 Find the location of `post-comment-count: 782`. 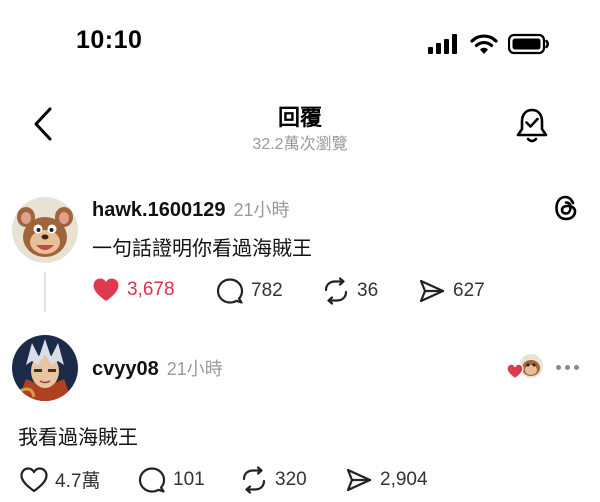

post-comment-count: 782 is located at coordinates (267, 290).